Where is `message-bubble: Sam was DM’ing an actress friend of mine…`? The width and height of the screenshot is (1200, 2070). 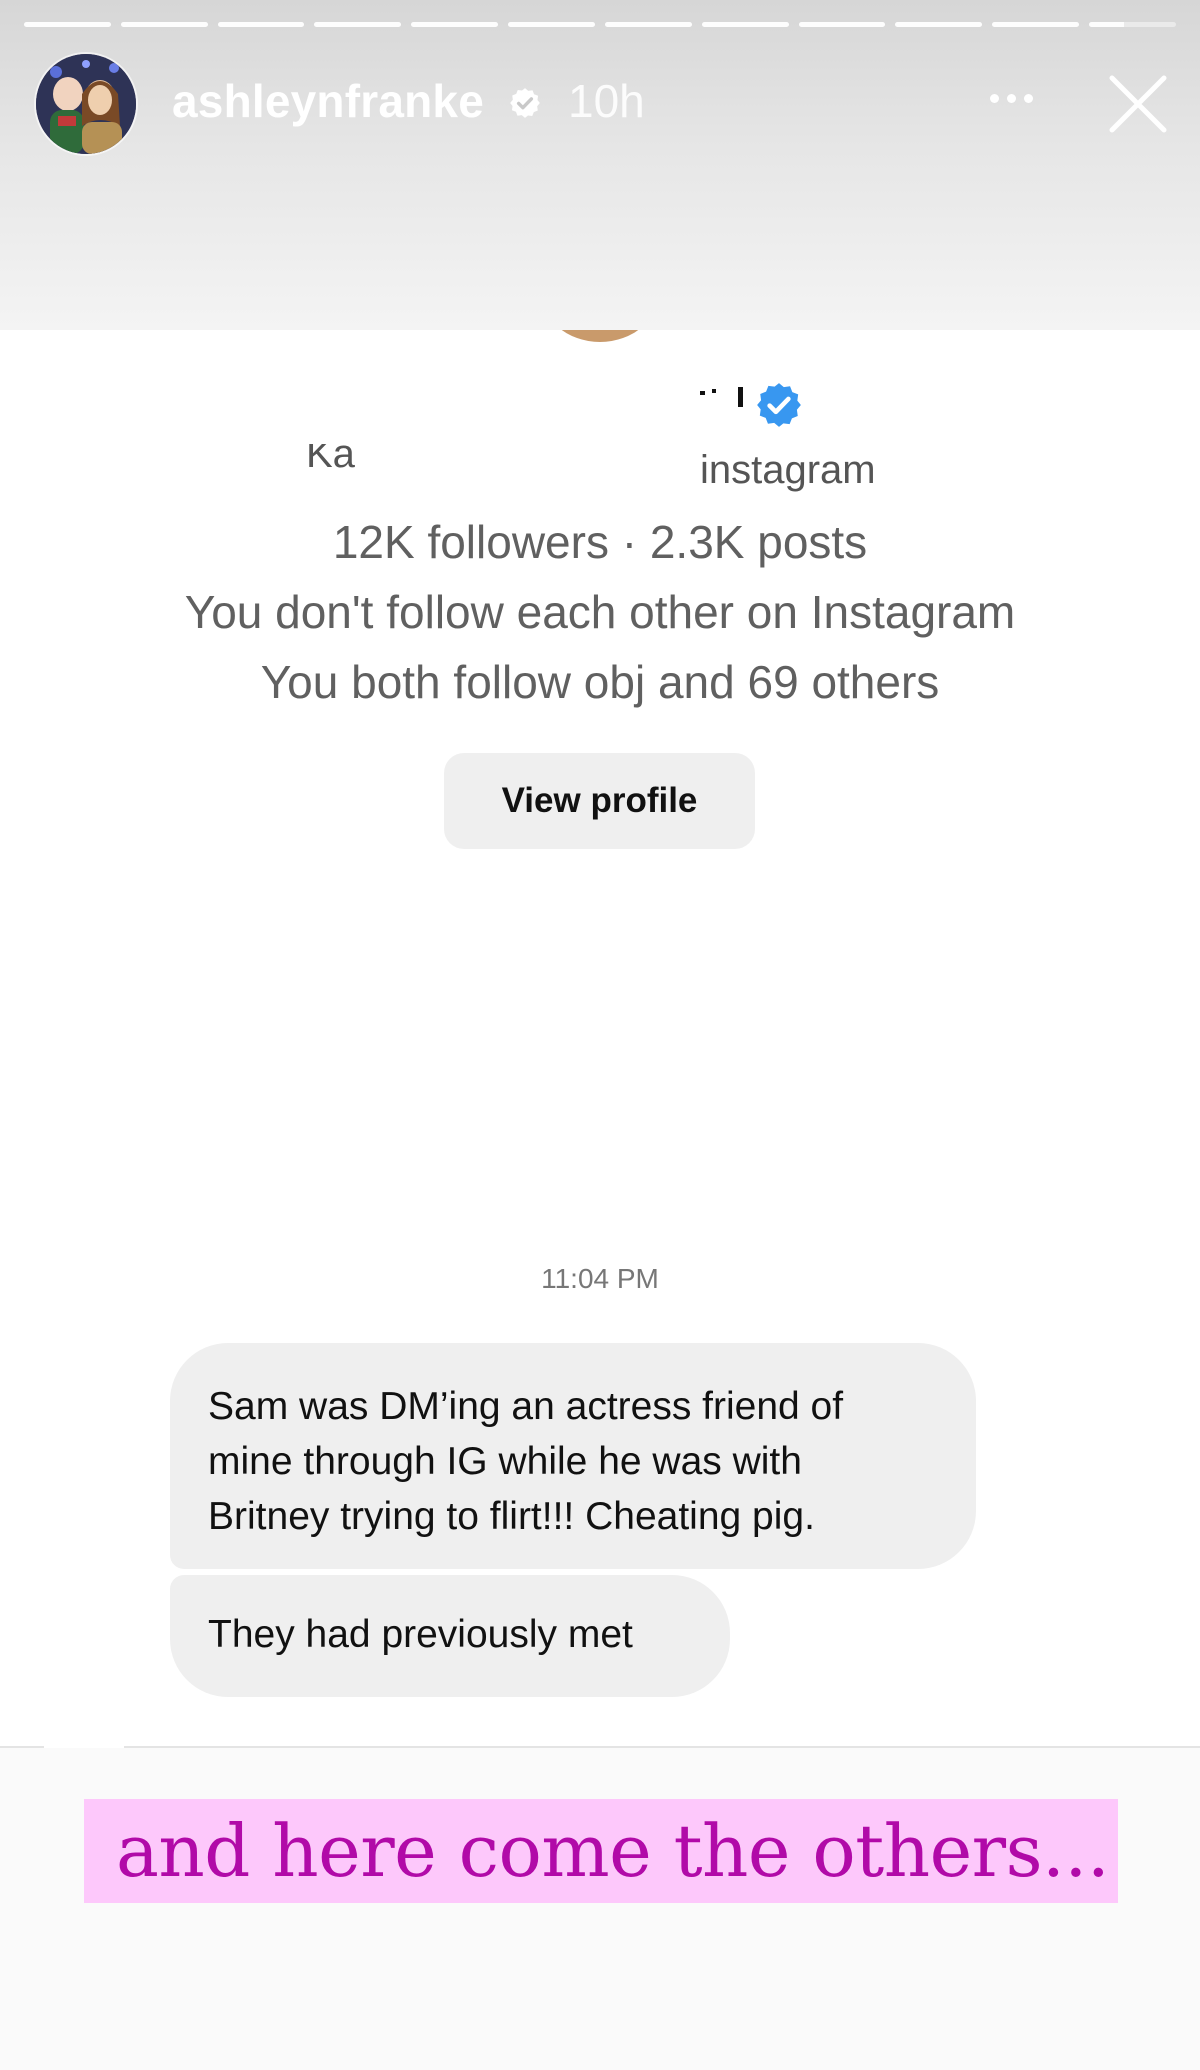
message-bubble: Sam was DM’ing an actress friend of mine… is located at coordinates (573, 1456).